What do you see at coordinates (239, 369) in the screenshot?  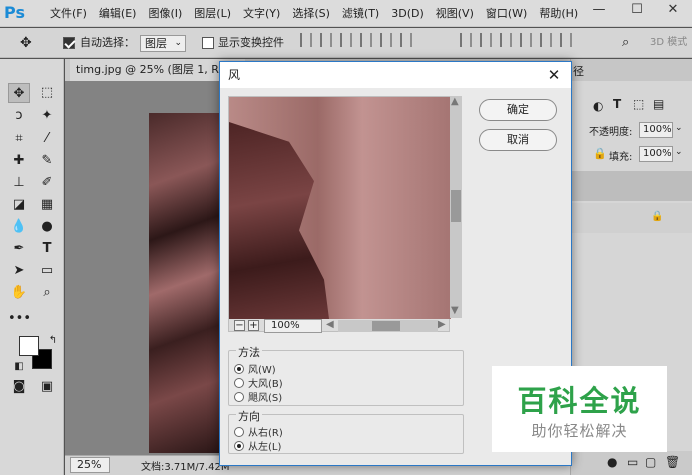 I see `method-wind-radio` at bounding box center [239, 369].